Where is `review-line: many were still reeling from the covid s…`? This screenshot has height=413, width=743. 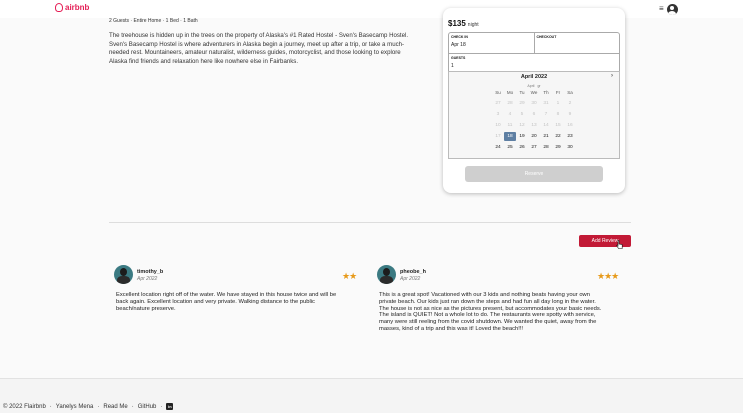
review-line: many were still reeling from the covid s… is located at coordinates (488, 322).